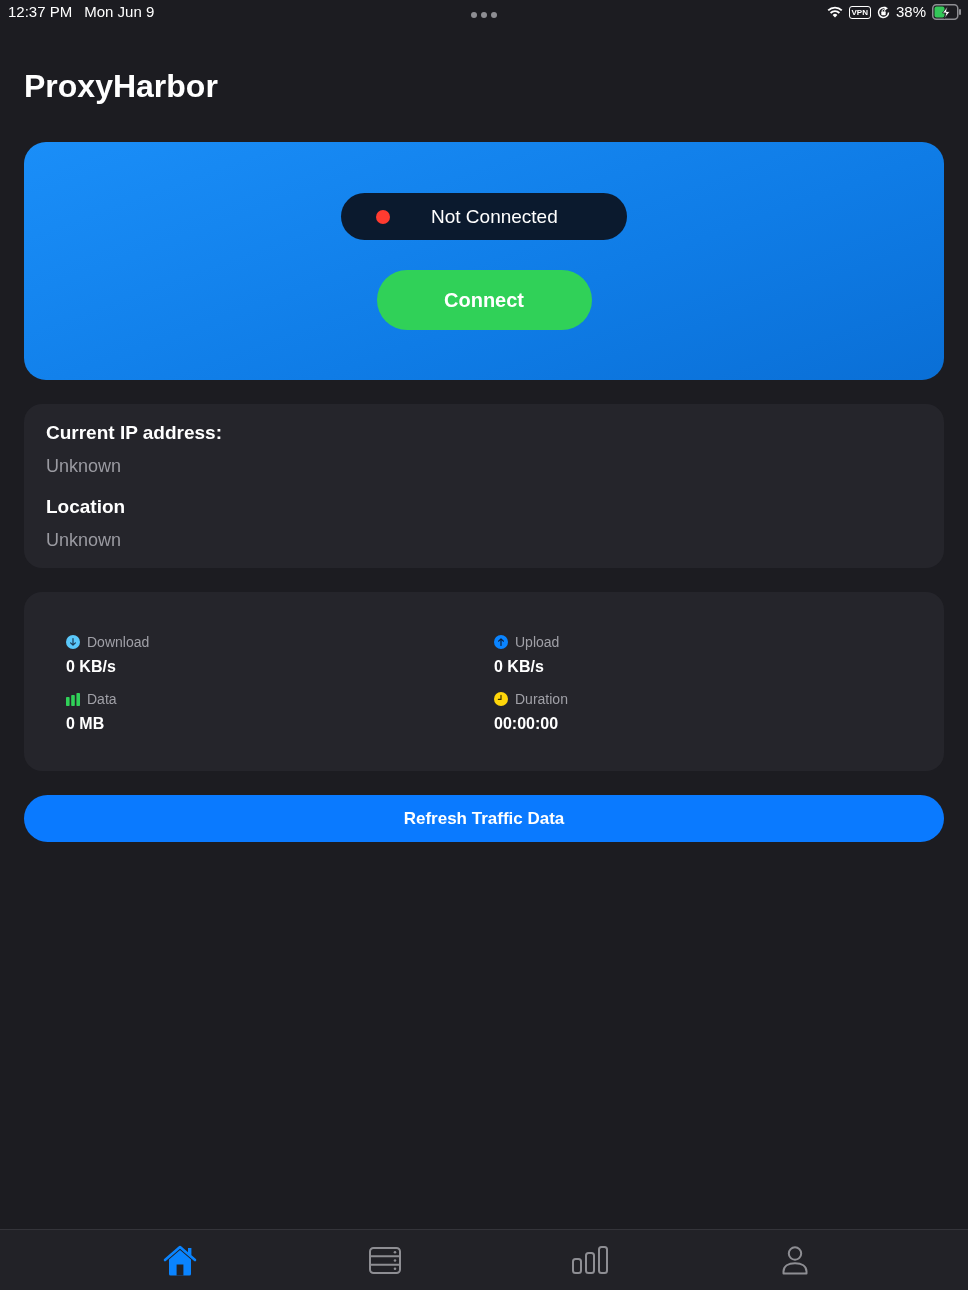 The width and height of the screenshot is (968, 1290). I want to click on home-icon, so click(179, 1260).